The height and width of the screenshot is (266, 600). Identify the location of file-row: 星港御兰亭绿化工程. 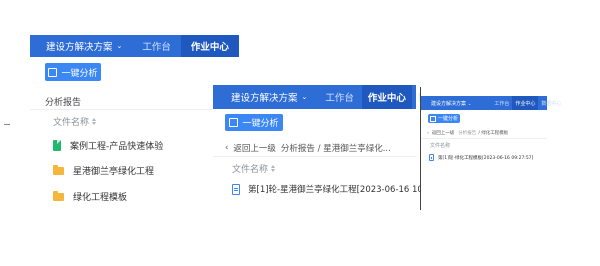
(103, 170).